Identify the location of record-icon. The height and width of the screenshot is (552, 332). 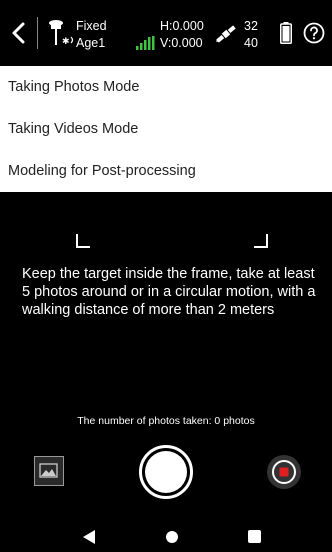
(284, 472).